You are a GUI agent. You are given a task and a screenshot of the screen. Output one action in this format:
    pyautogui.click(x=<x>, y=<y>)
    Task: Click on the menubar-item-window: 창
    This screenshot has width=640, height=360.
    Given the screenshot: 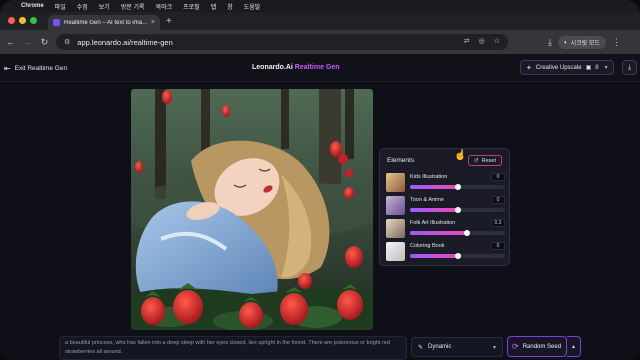 What is the action you would take?
    pyautogui.click(x=230, y=6)
    